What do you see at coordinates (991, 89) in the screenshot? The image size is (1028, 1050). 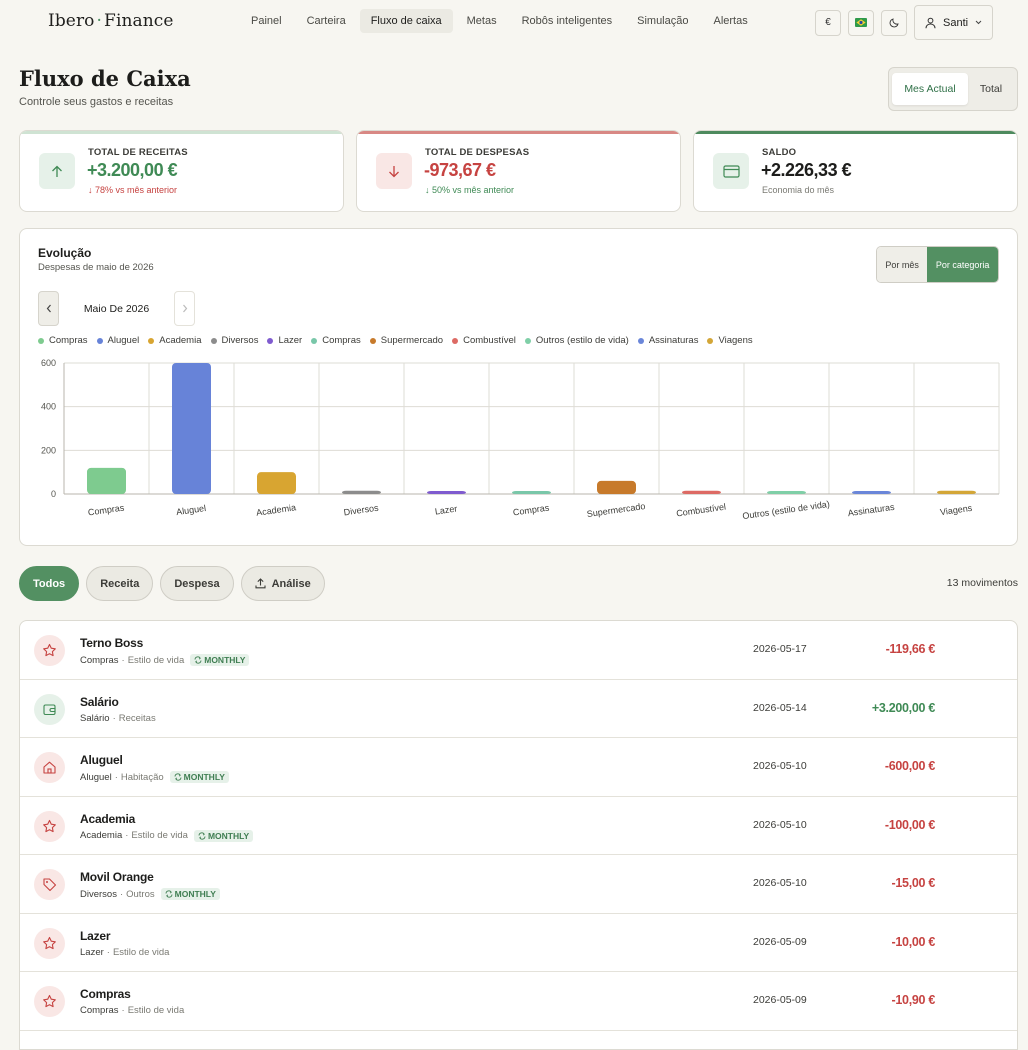 I see `period-total-button: Total` at bounding box center [991, 89].